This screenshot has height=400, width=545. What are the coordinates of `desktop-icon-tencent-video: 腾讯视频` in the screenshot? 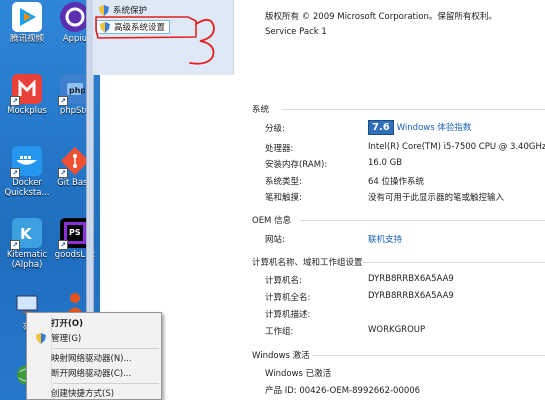 It's located at (27, 23).